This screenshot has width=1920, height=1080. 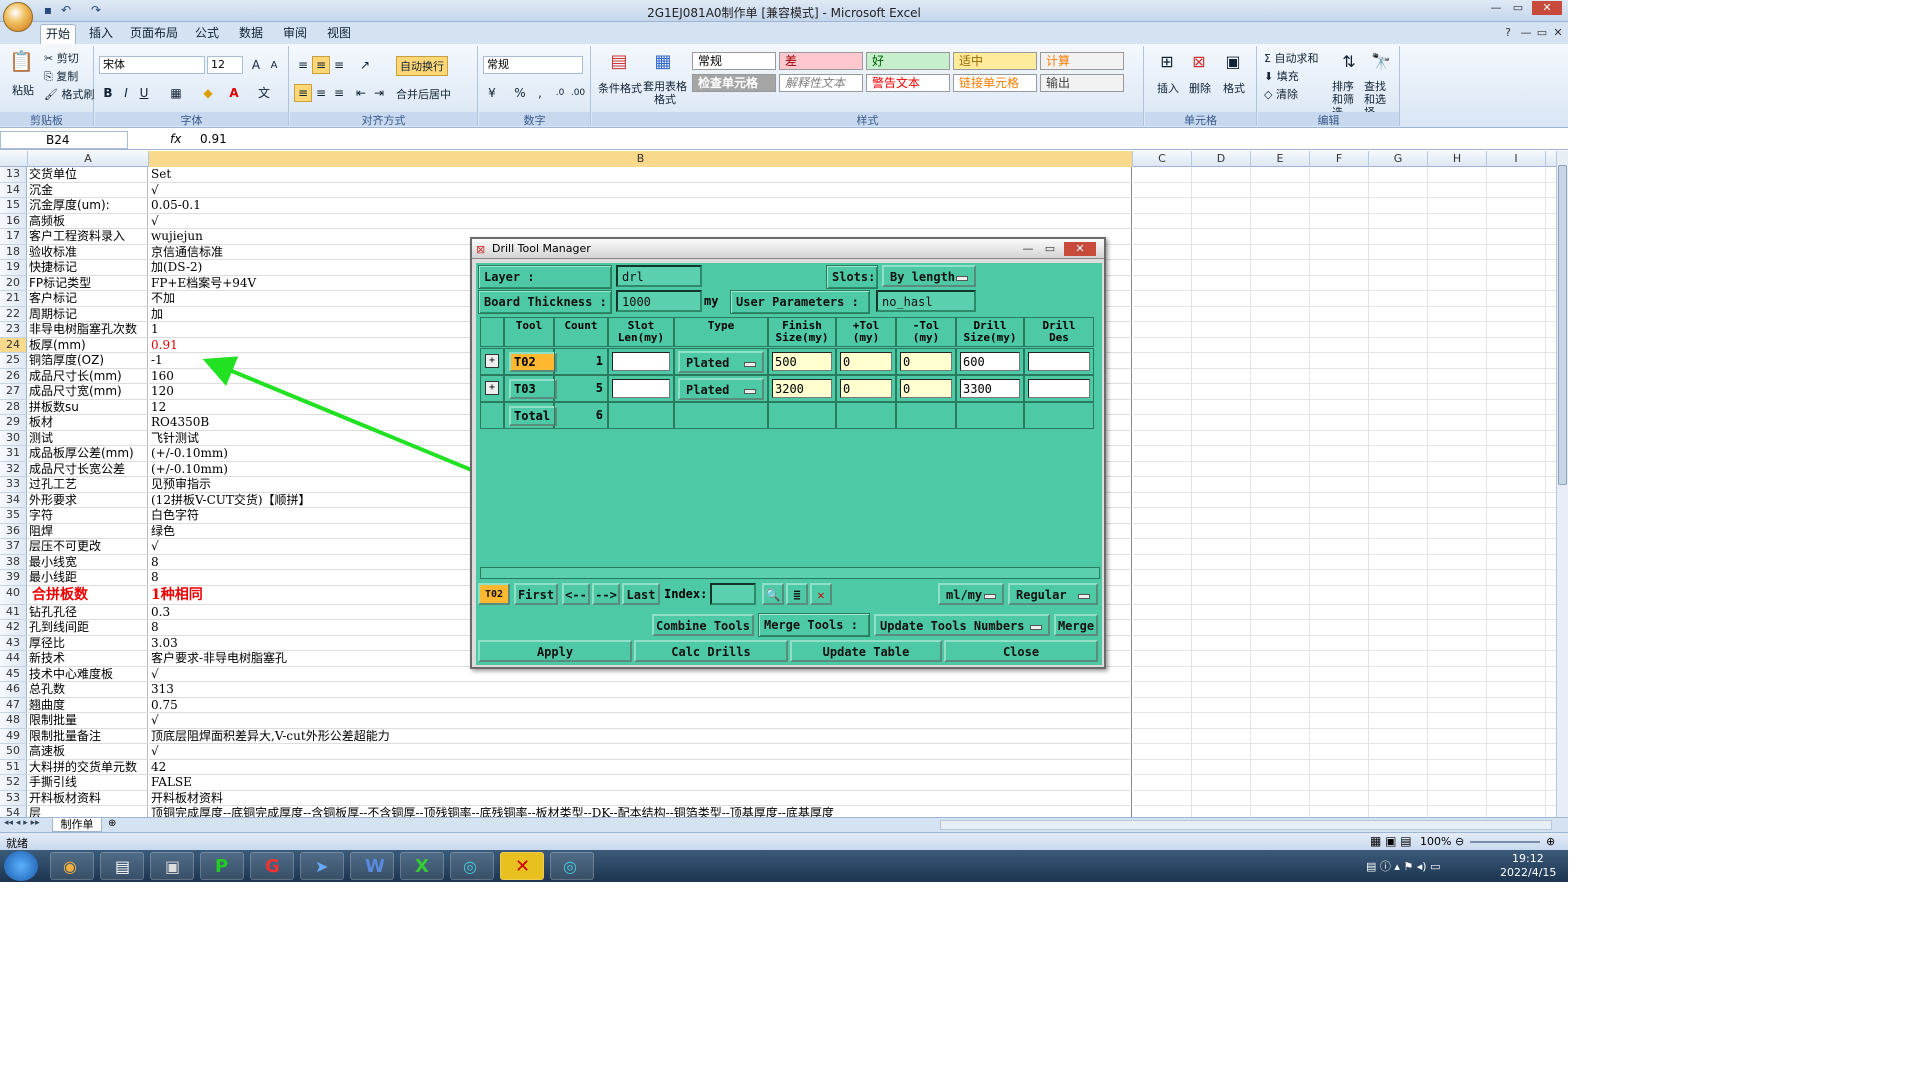 I want to click on merge-center-button: 合并后居中, so click(x=423, y=94).